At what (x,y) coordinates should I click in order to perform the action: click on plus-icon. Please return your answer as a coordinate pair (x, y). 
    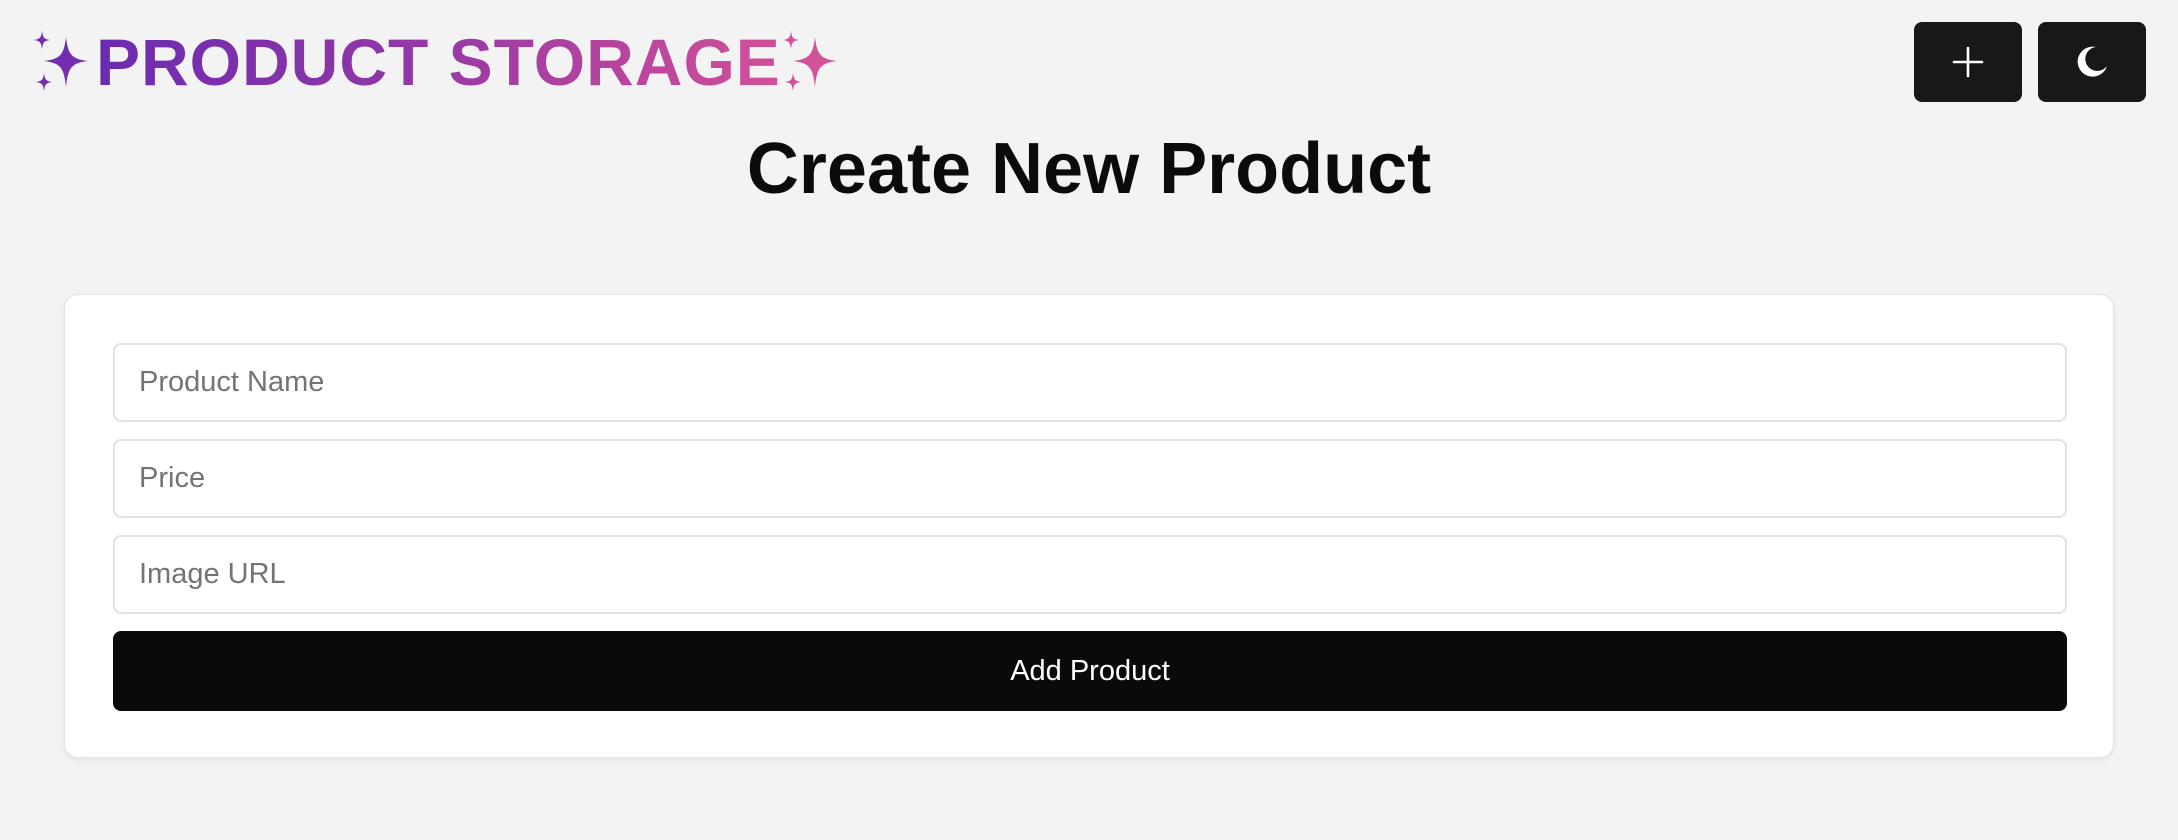
    Looking at the image, I should click on (1968, 62).